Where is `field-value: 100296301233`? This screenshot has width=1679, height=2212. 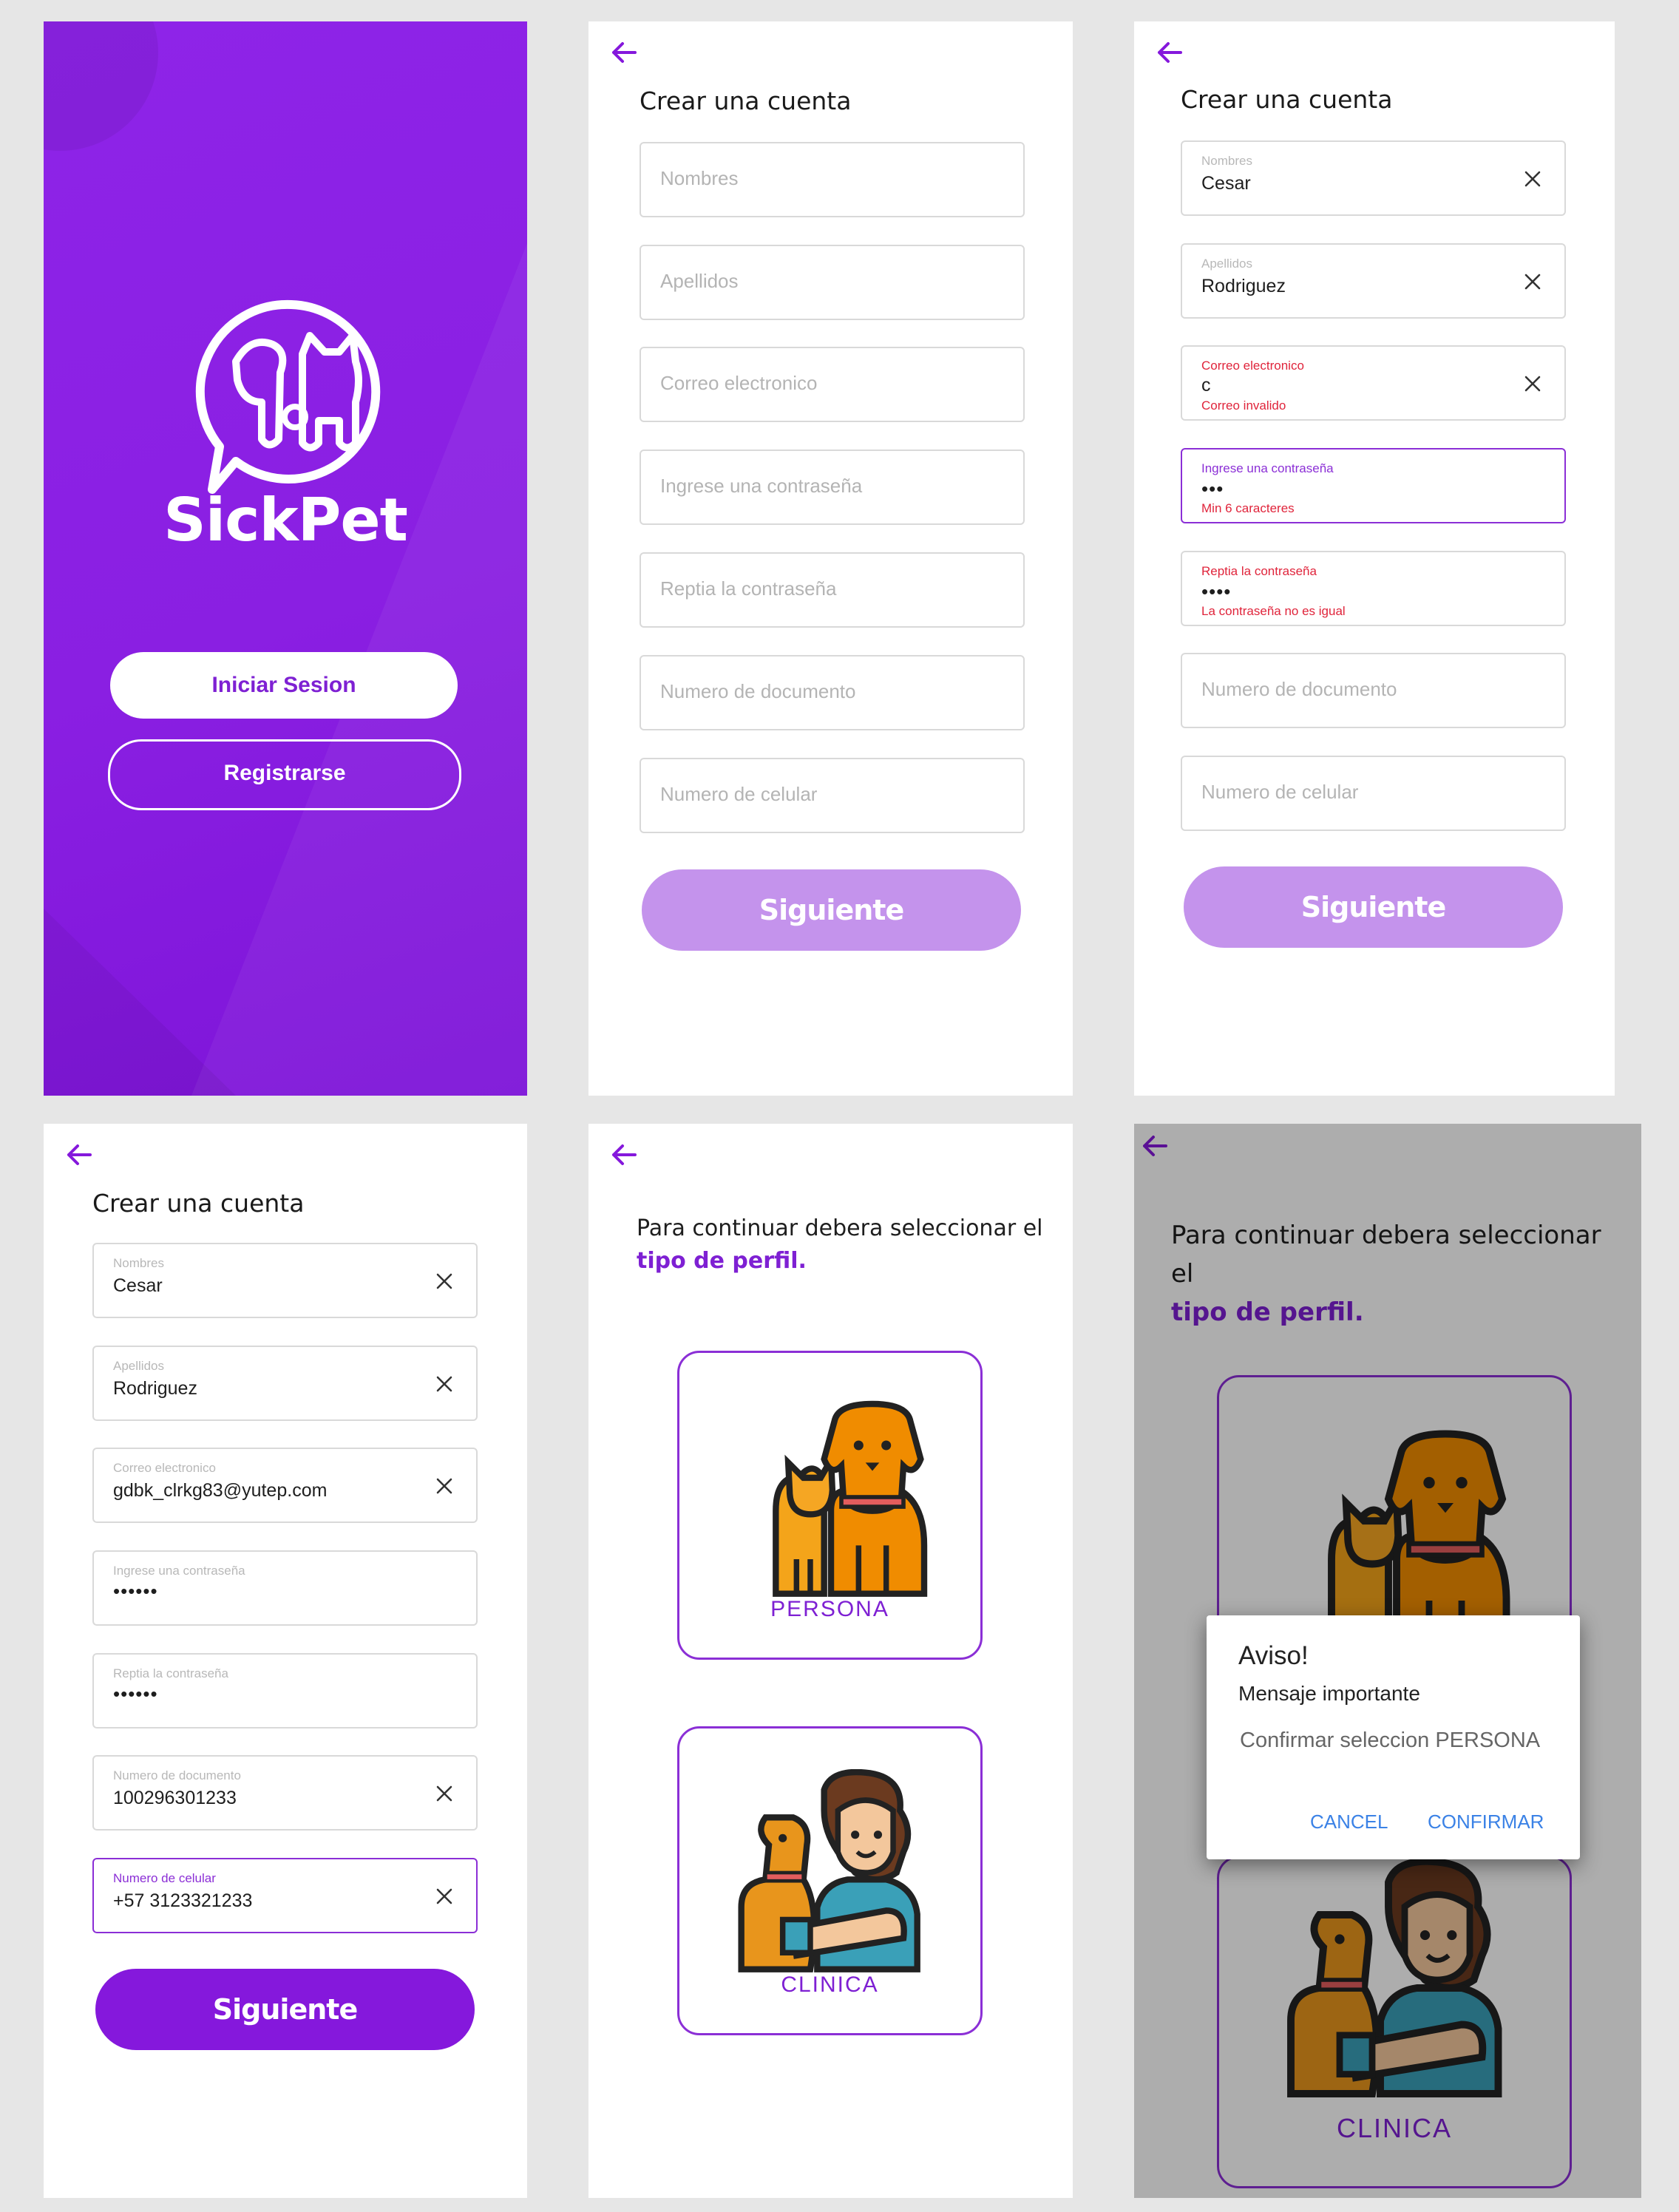
field-value: 100296301233 is located at coordinates (175, 1798).